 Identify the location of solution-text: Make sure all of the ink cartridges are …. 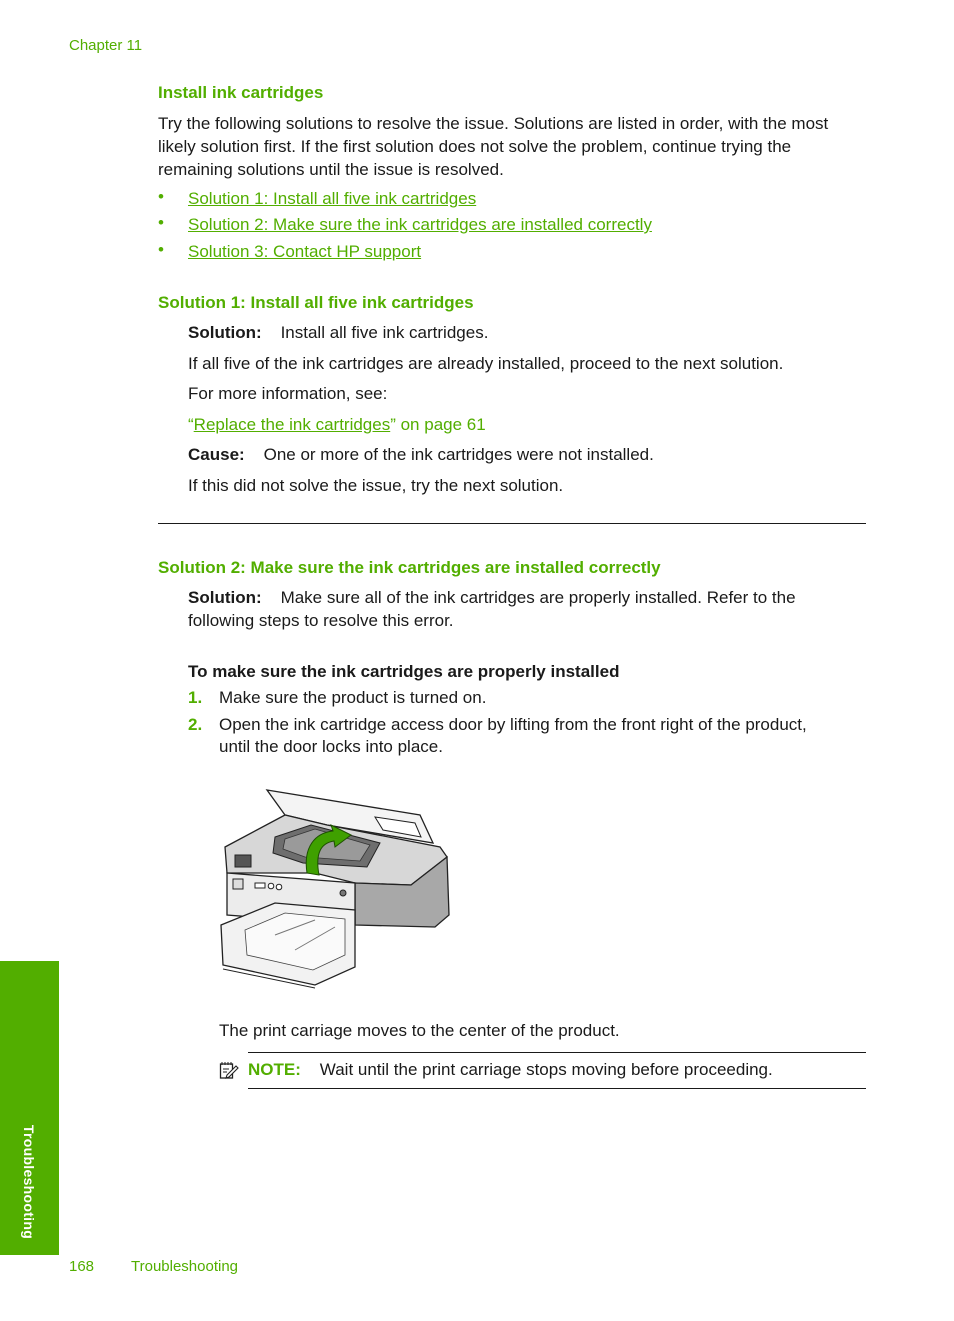
(538, 597).